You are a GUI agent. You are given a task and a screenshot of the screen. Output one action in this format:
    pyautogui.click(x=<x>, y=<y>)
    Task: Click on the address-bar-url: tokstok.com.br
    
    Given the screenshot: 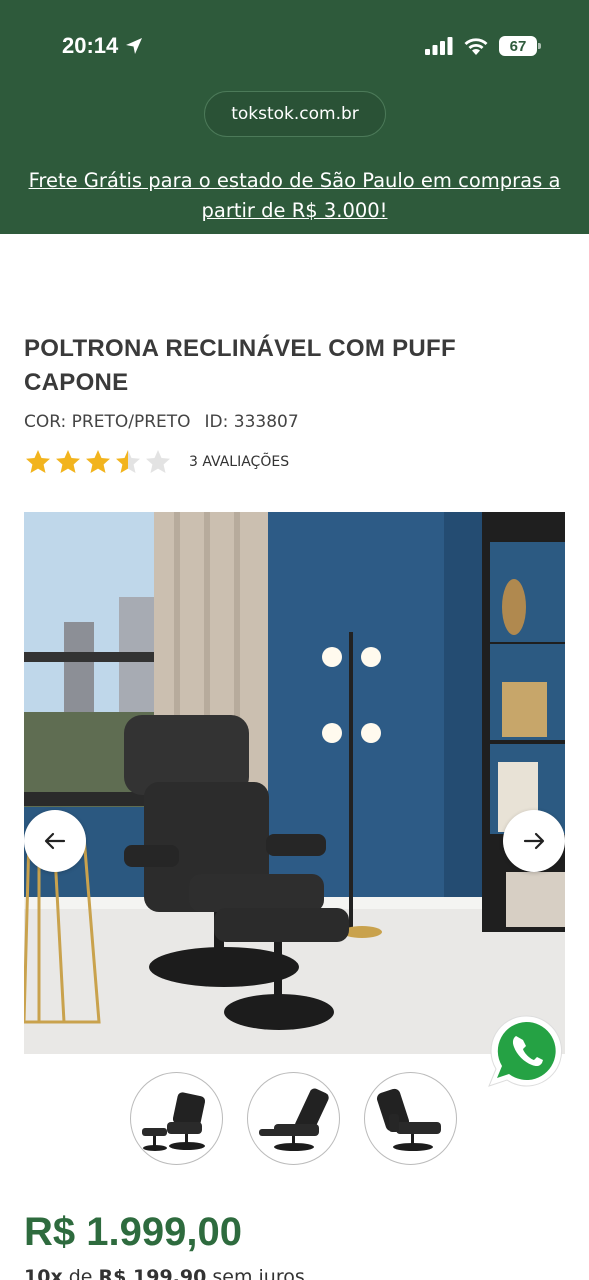 What is the action you would take?
    pyautogui.click(x=295, y=114)
    